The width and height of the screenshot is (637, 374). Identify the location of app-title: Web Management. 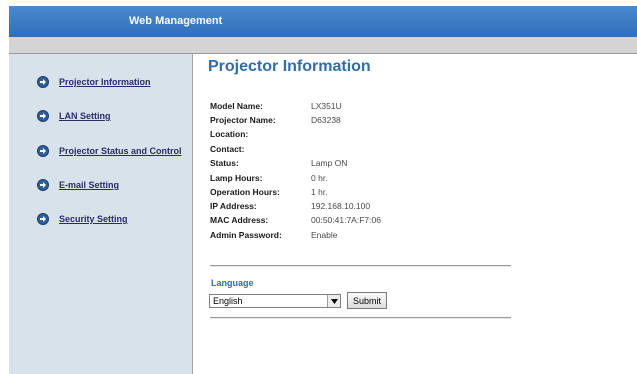
(176, 21).